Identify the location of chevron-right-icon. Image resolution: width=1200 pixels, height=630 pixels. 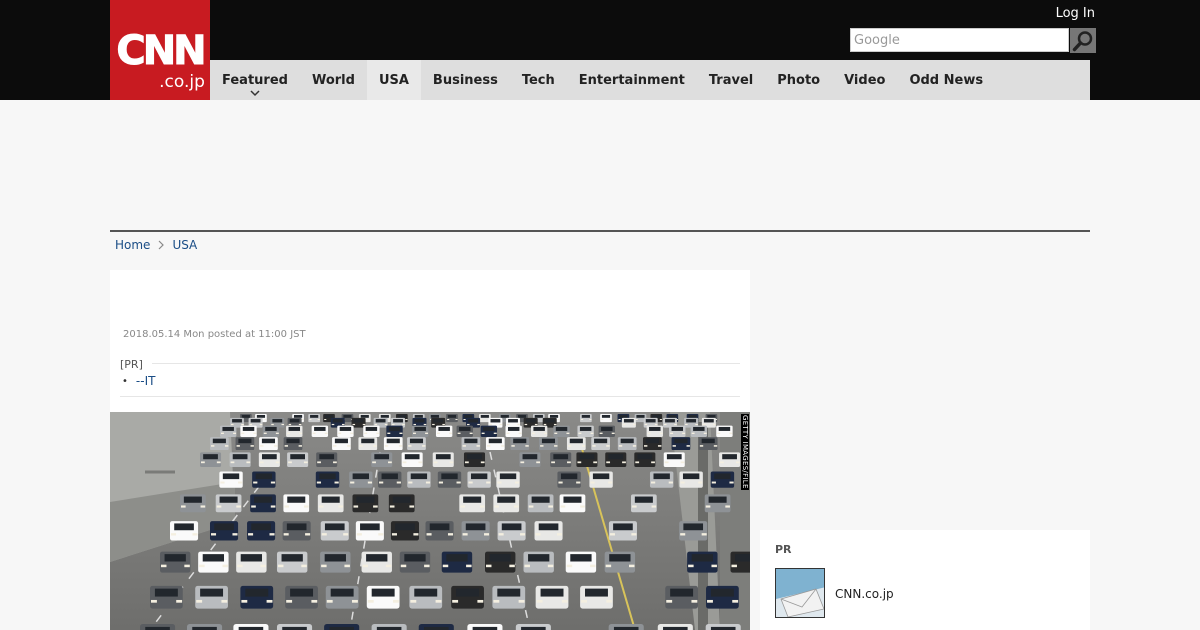
(162, 245).